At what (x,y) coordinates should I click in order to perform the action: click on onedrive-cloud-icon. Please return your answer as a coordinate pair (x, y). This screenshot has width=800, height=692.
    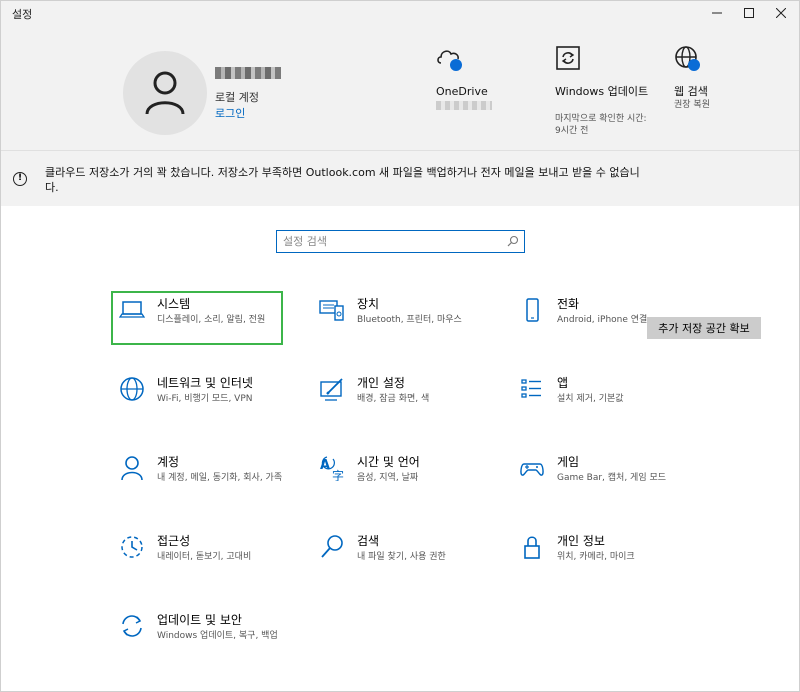
    Looking at the image, I should click on (449, 60).